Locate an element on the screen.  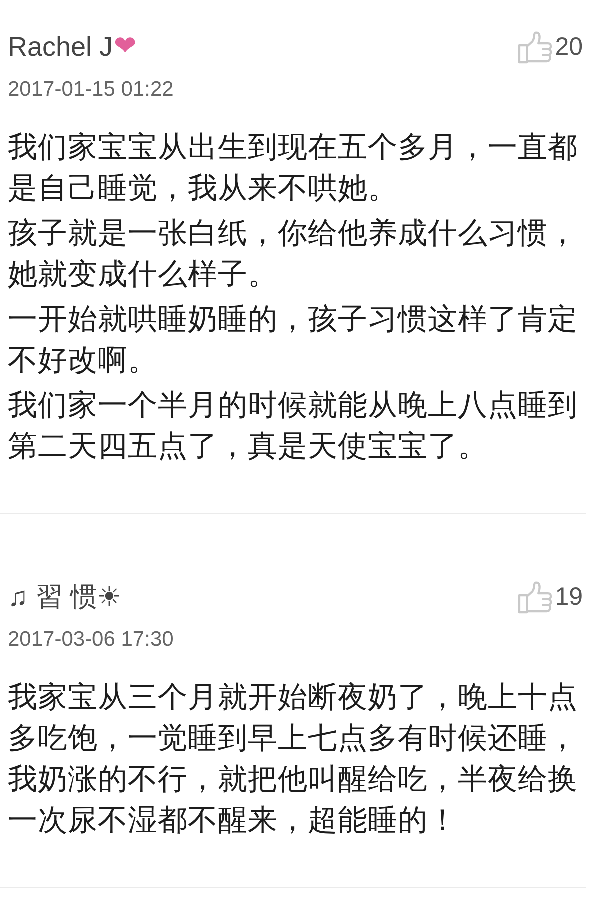
like-button: 20 is located at coordinates (550, 47).